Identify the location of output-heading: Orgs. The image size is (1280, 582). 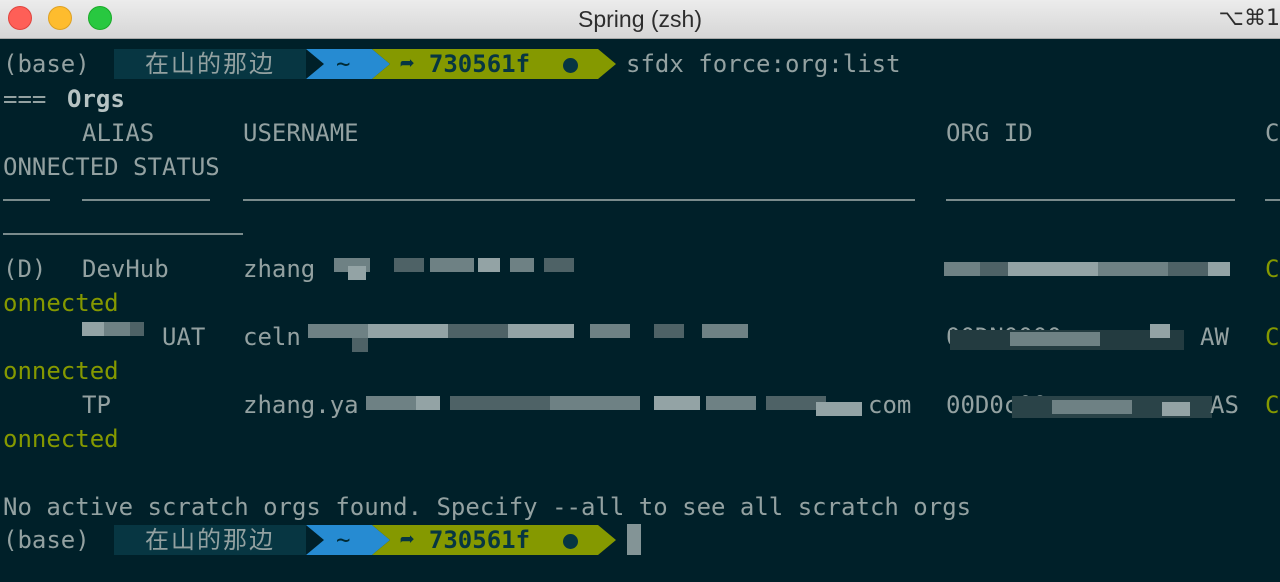
(96, 99).